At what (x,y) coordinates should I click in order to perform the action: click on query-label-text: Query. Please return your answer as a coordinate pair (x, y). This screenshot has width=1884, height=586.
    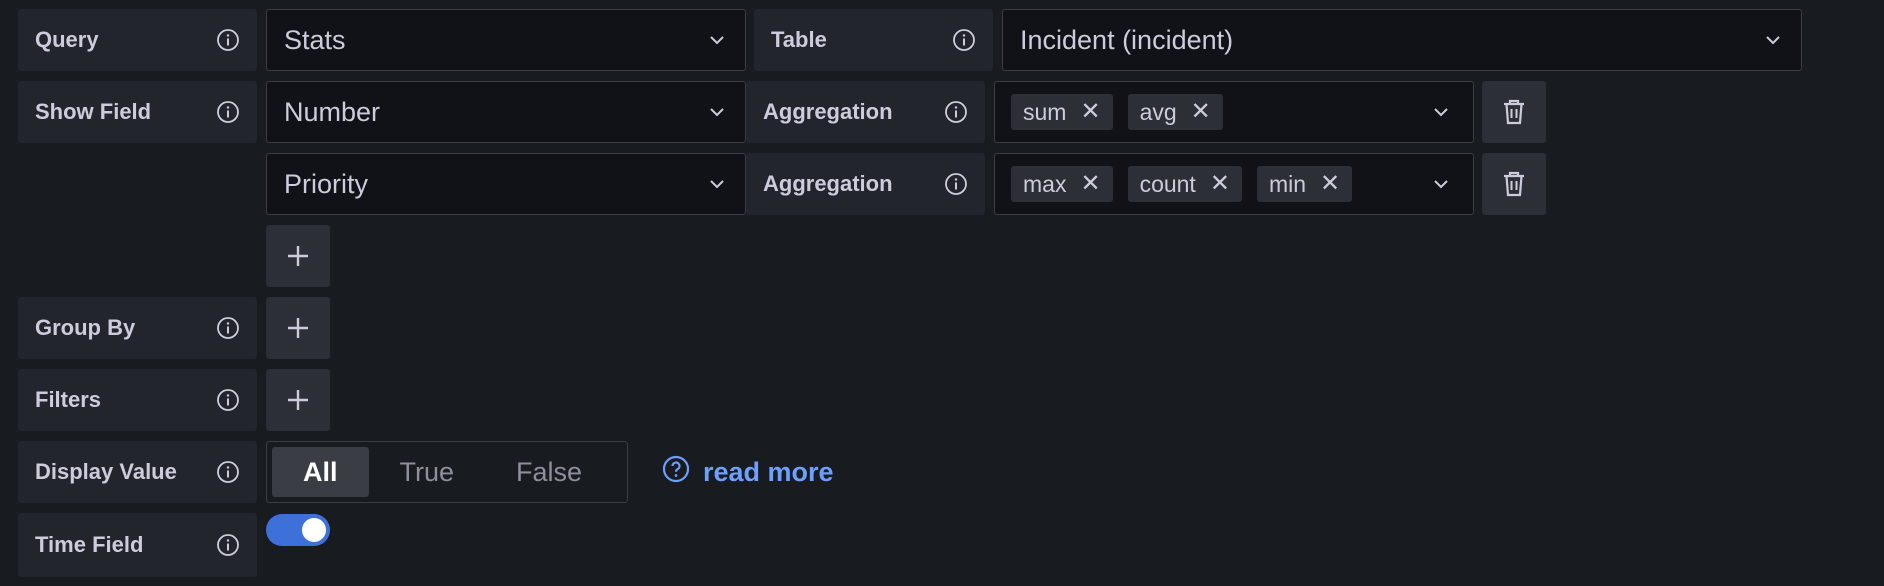
    Looking at the image, I should click on (67, 39).